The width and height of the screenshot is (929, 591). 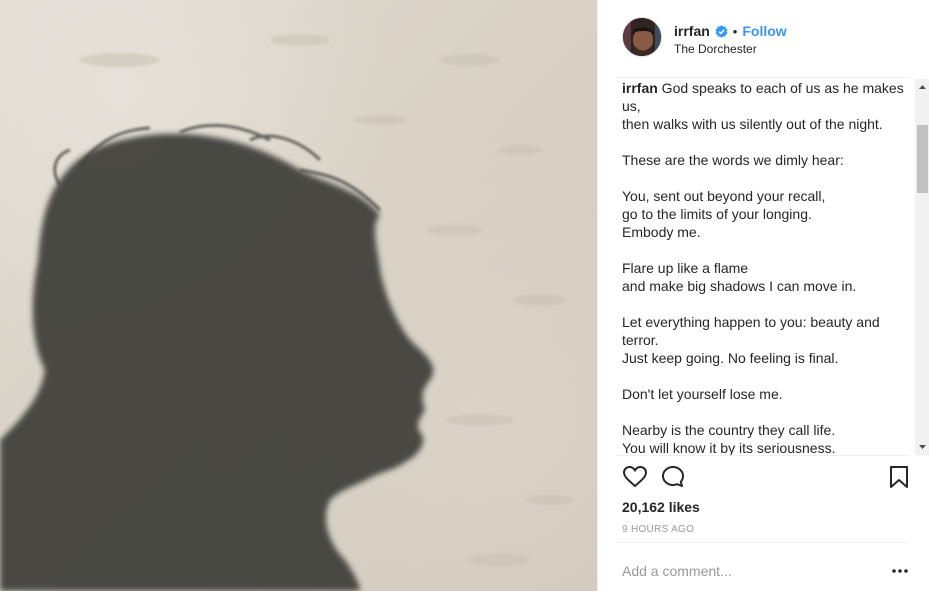 I want to click on username-link: irrfan, so click(x=692, y=31).